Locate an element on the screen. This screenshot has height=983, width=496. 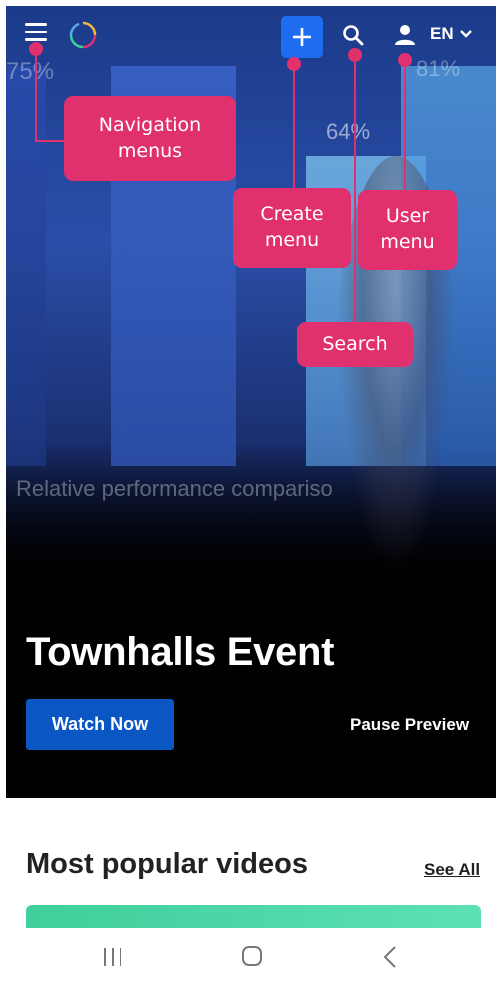
hero-bg-percent: 64% is located at coordinates (348, 131).